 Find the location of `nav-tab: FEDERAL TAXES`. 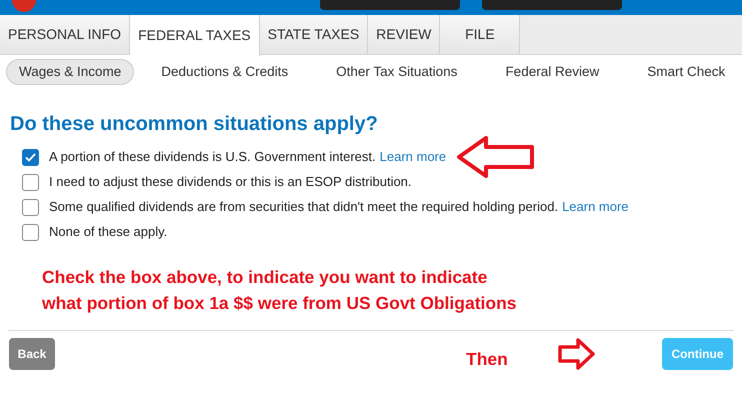

nav-tab: FEDERAL TAXES is located at coordinates (195, 35).